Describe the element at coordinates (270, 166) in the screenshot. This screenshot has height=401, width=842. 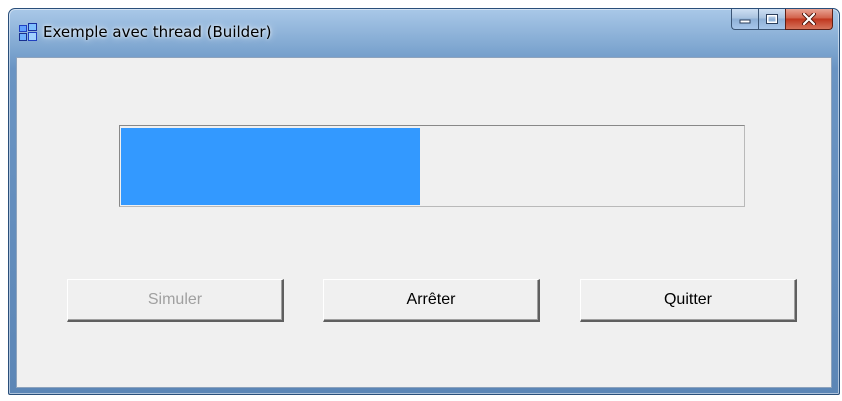
I see `progress-fill` at that location.